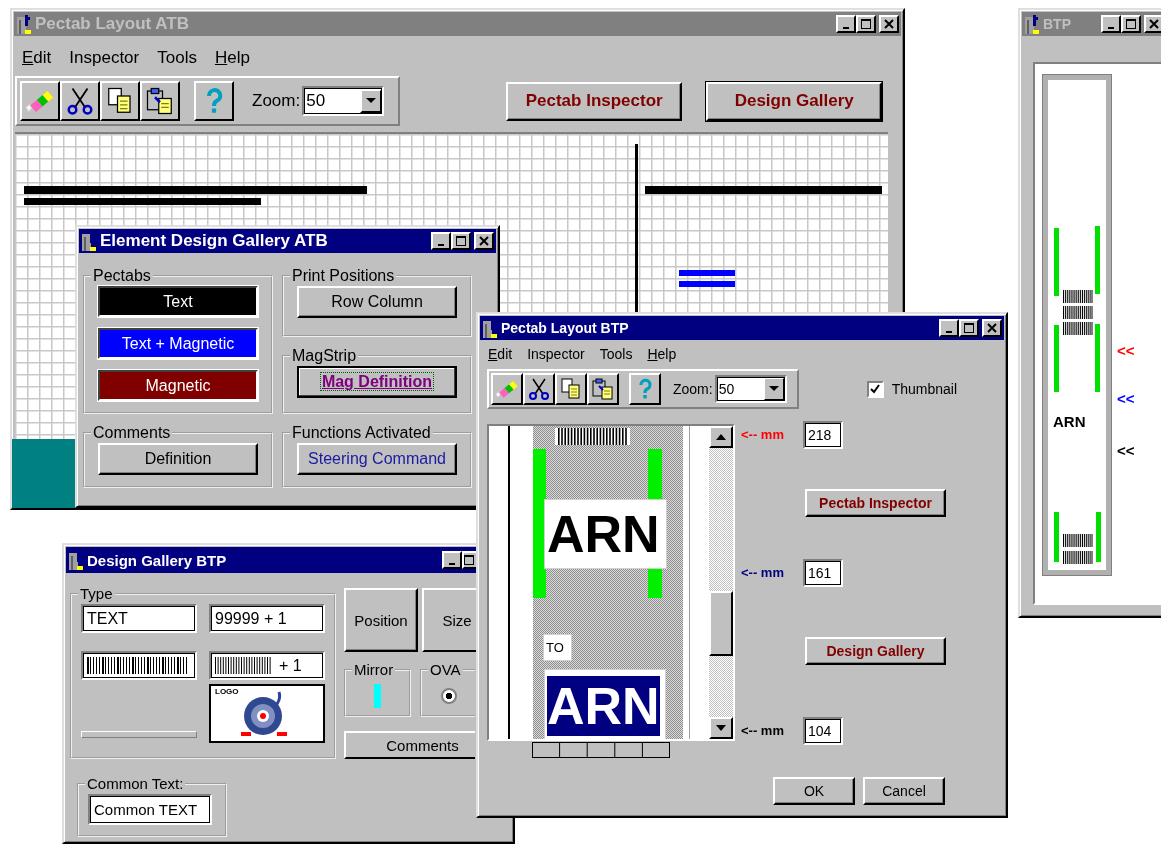 This screenshot has width=1161, height=844. Describe the element at coordinates (324, 356) in the screenshot. I see `group-title: MagStrip` at that location.